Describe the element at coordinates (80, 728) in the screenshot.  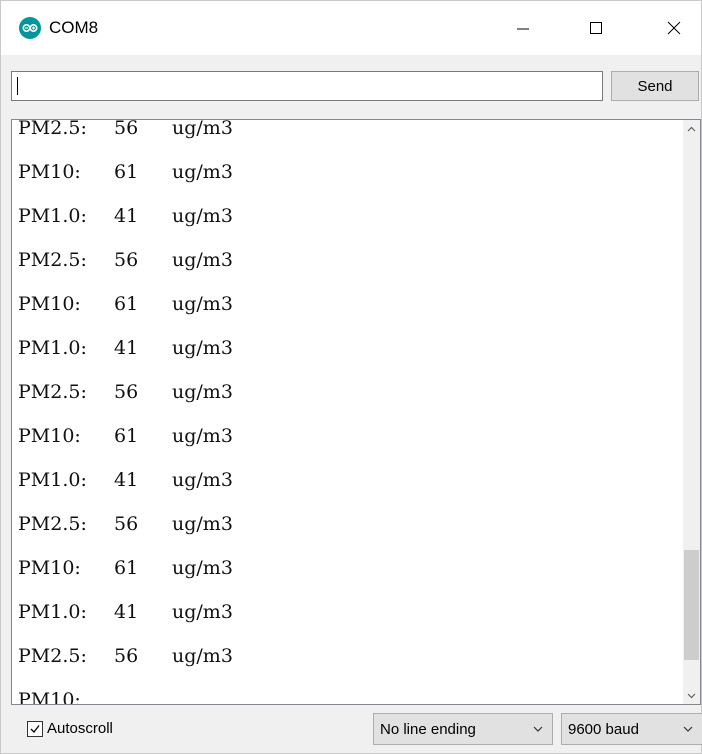
I see `autoscroll-label: Autoscroll` at that location.